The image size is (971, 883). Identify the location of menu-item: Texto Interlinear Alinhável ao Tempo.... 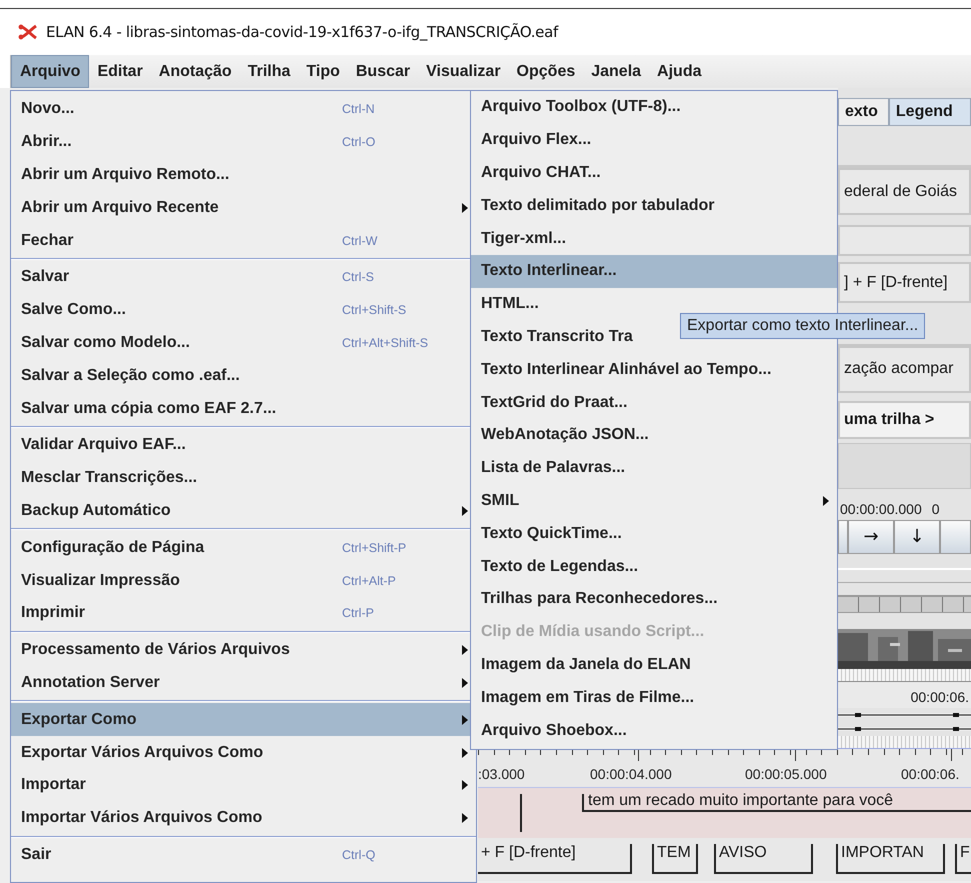
(654, 369).